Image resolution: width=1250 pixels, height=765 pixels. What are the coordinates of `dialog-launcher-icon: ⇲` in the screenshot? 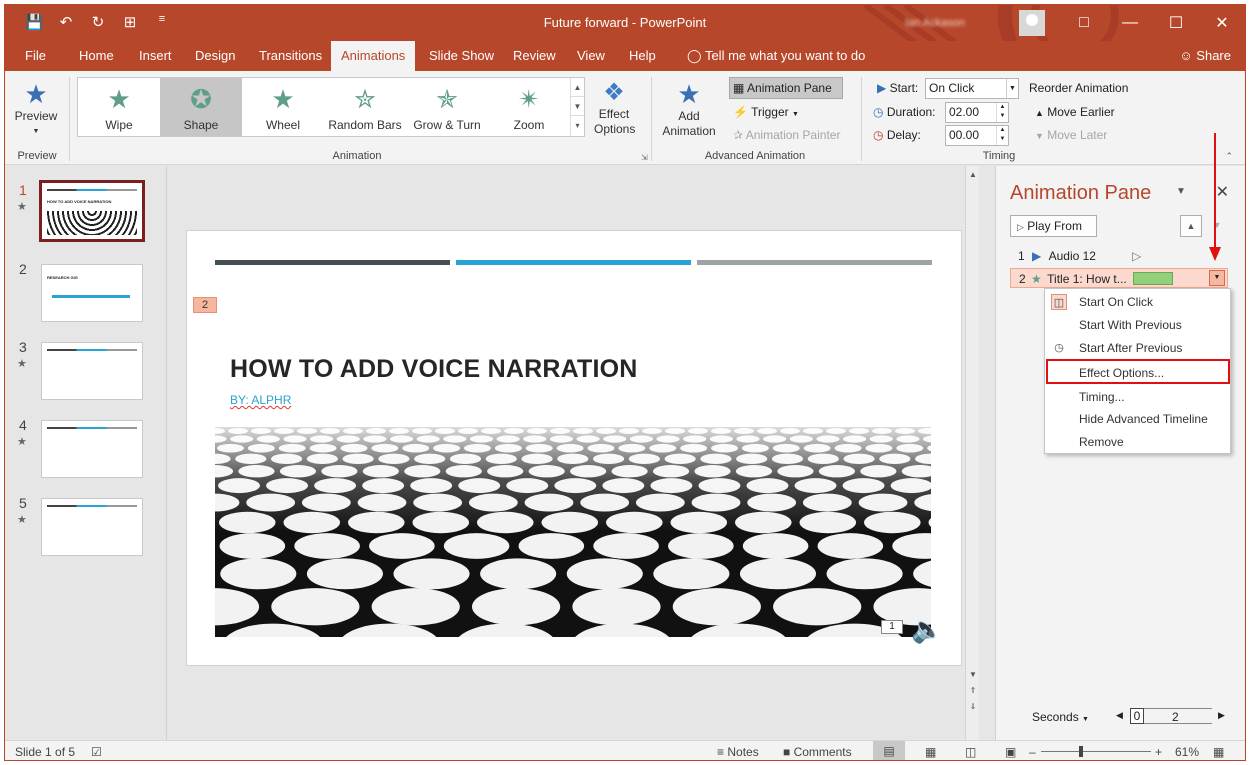 It's located at (644, 157).